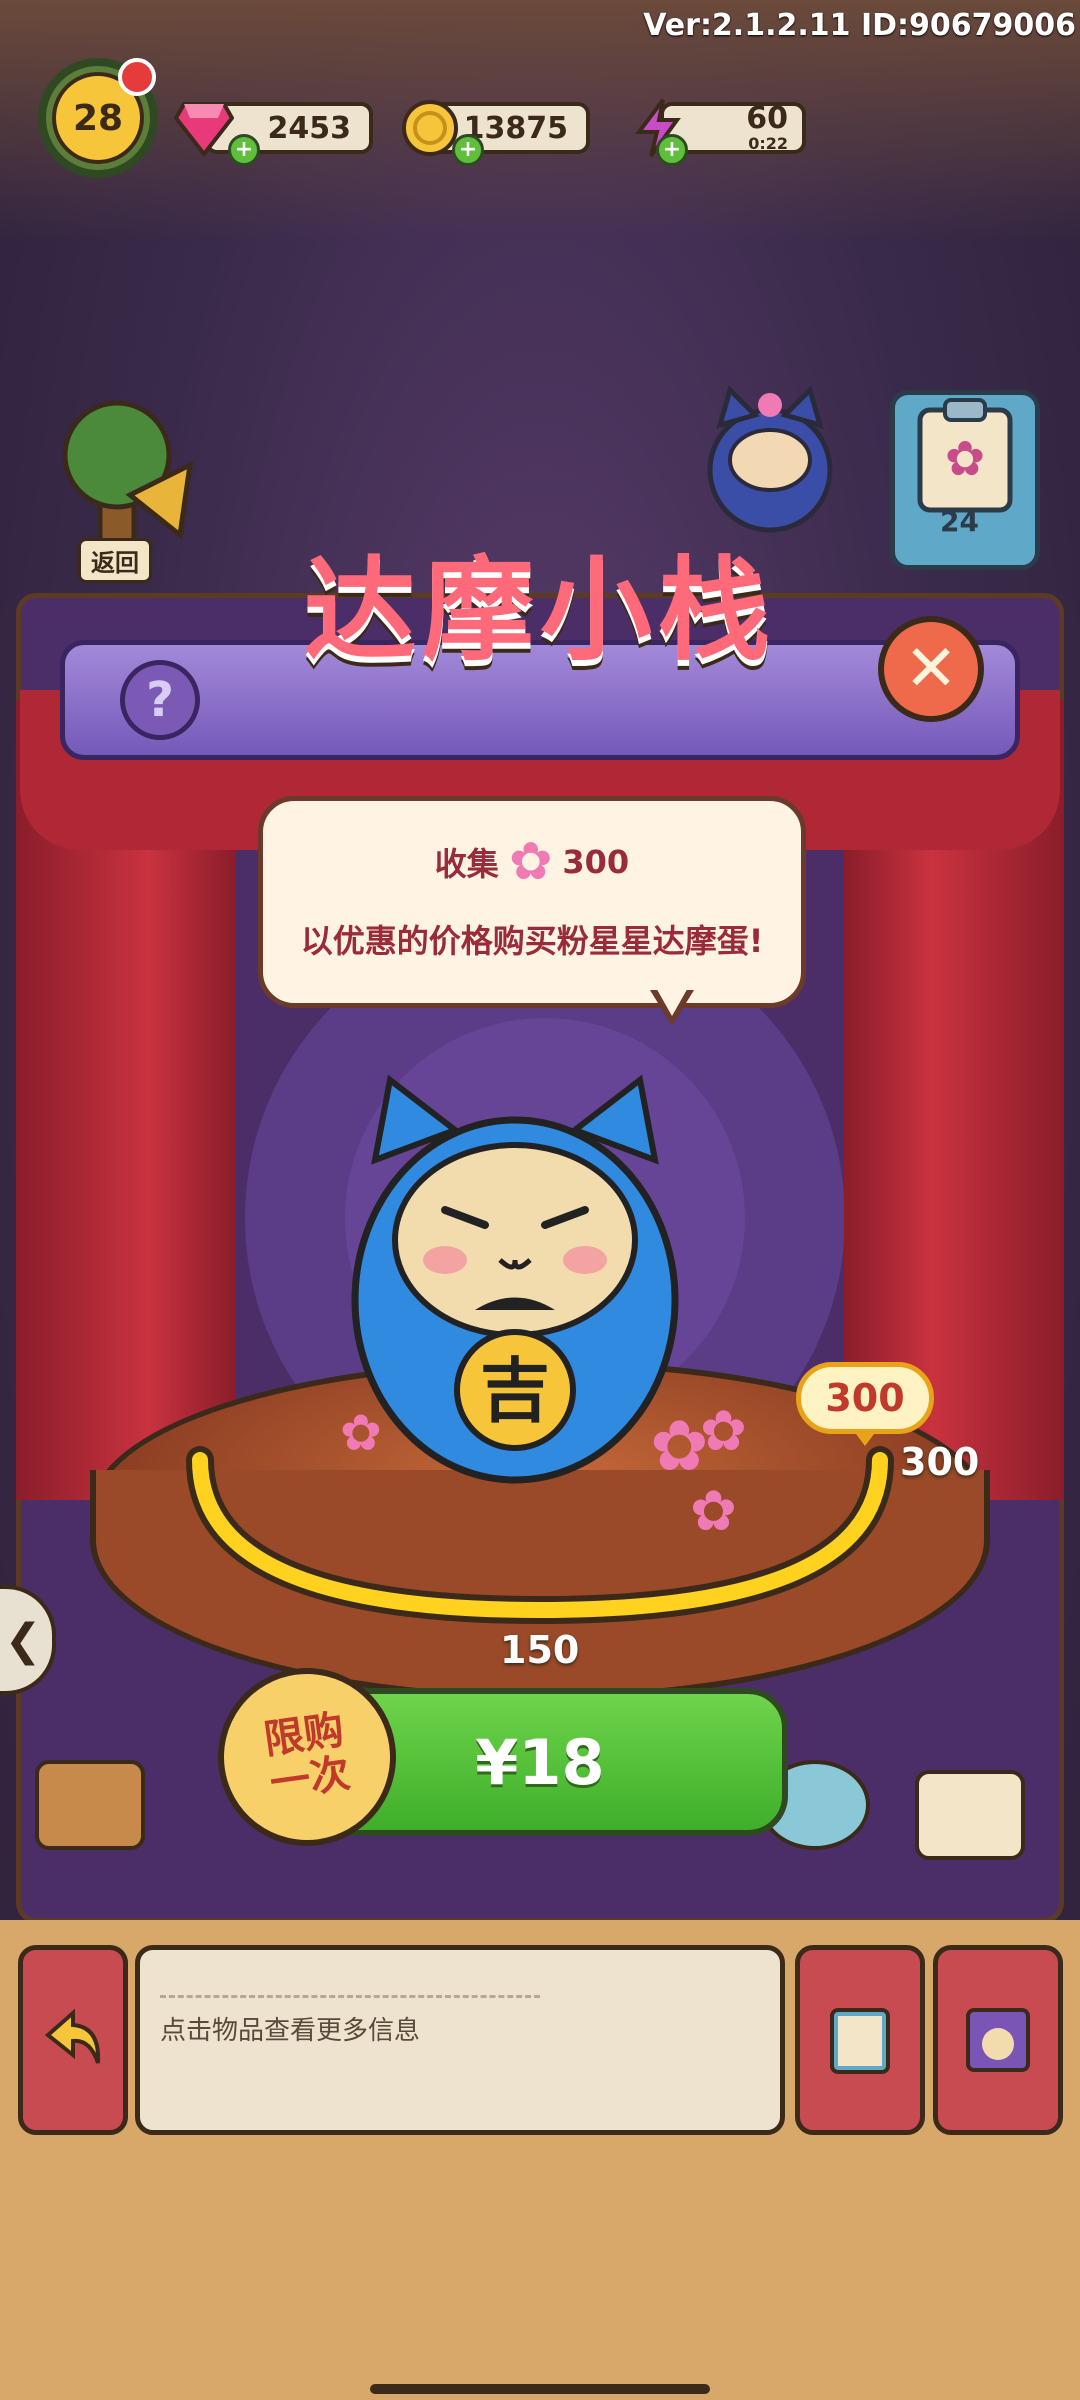 This screenshot has height=2400, width=1080. I want to click on flower-icon: ✿, so click(530, 862).